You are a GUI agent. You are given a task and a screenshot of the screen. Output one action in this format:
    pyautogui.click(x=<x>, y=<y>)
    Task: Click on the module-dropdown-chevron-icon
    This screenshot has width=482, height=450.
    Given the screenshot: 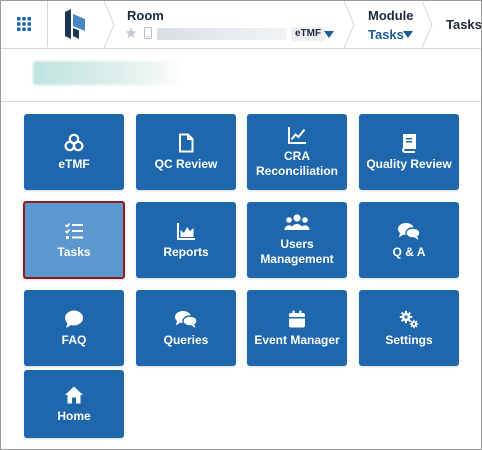 What is the action you would take?
    pyautogui.click(x=408, y=34)
    